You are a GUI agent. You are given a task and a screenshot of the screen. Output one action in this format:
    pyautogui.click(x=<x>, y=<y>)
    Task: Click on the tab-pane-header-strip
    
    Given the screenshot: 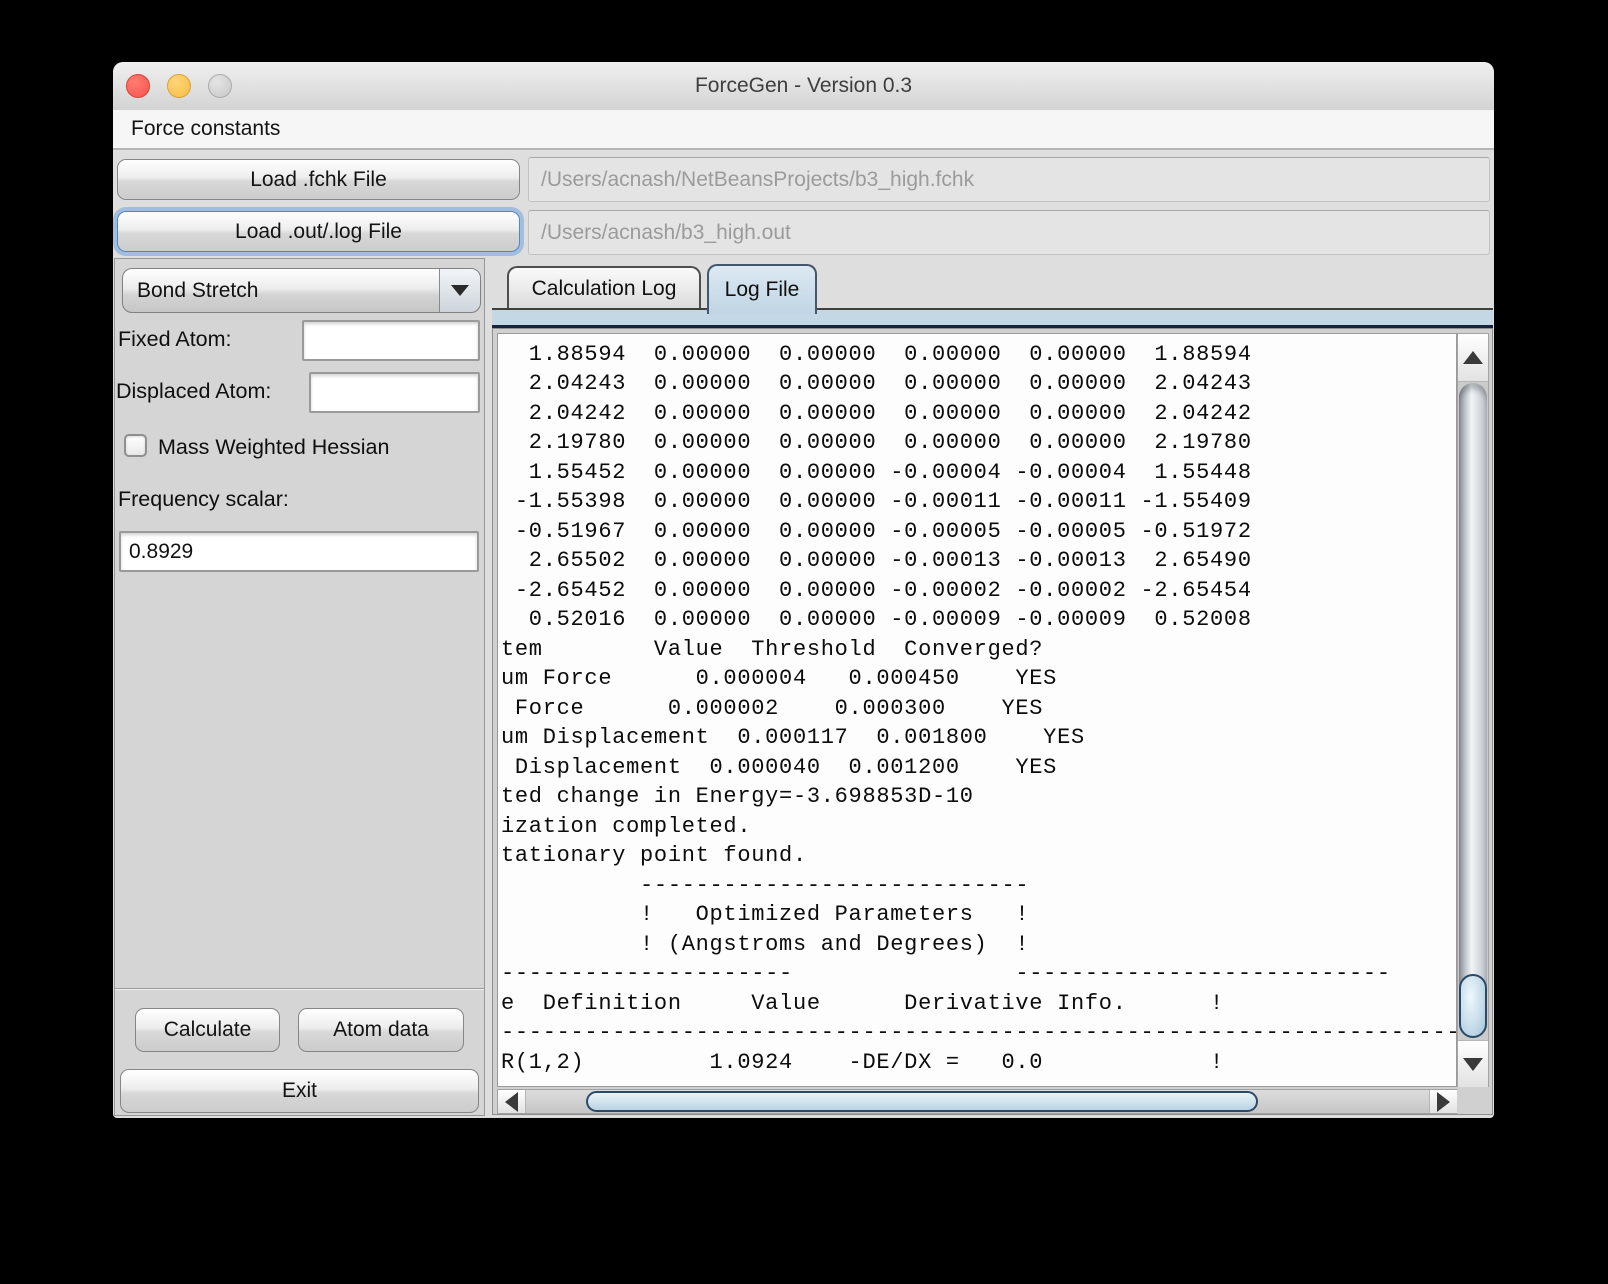 What is the action you would take?
    pyautogui.click(x=992, y=318)
    